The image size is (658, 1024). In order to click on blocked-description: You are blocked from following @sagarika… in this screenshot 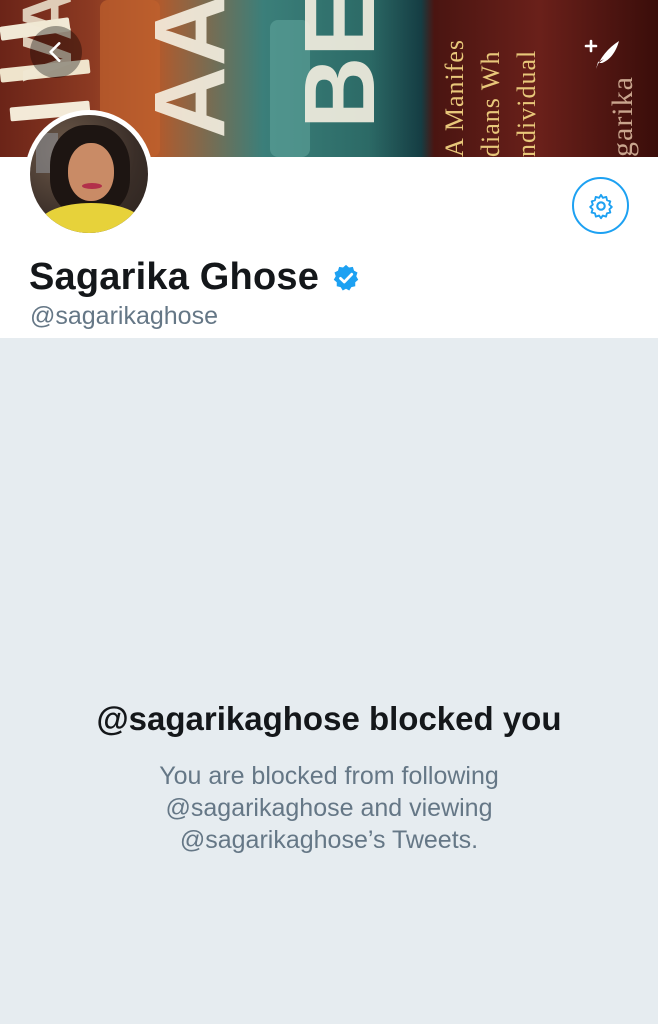, I will do `click(329, 808)`.